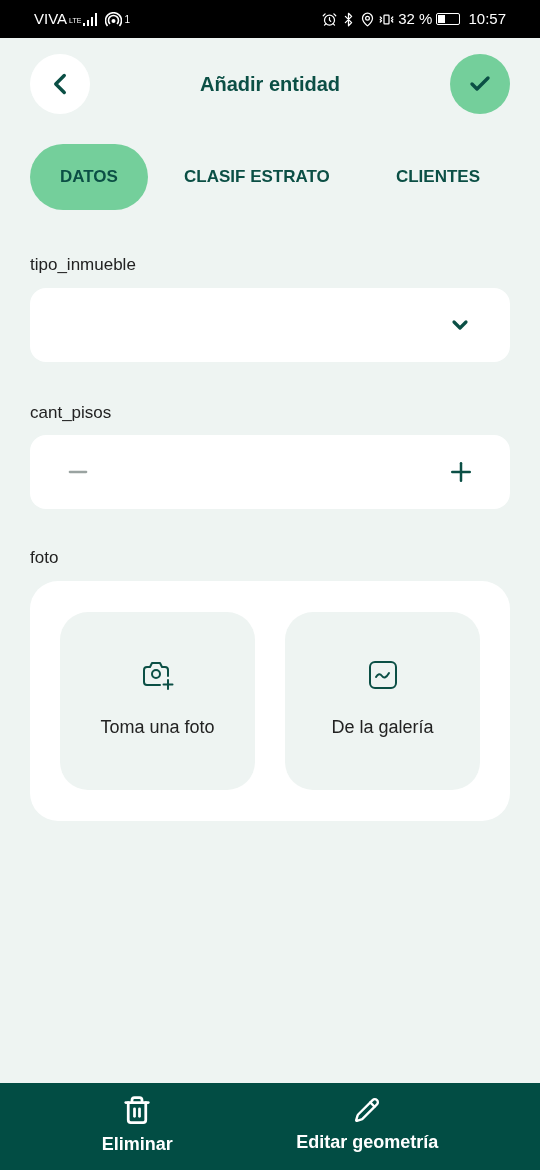  What do you see at coordinates (127, 19) in the screenshot?
I see `hotspot-count: 1` at bounding box center [127, 19].